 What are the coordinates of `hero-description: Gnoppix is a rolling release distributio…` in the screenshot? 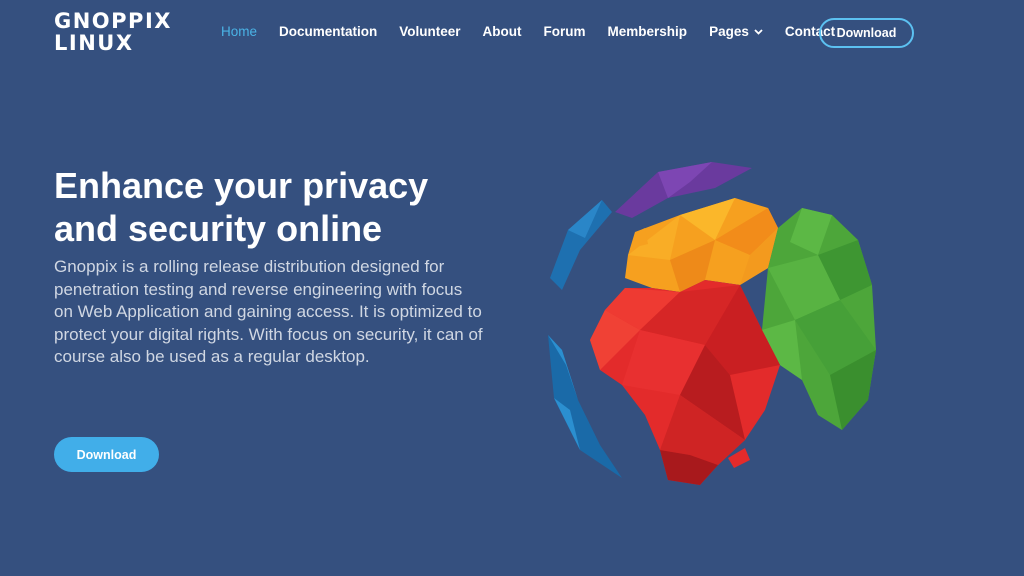 It's located at (268, 311).